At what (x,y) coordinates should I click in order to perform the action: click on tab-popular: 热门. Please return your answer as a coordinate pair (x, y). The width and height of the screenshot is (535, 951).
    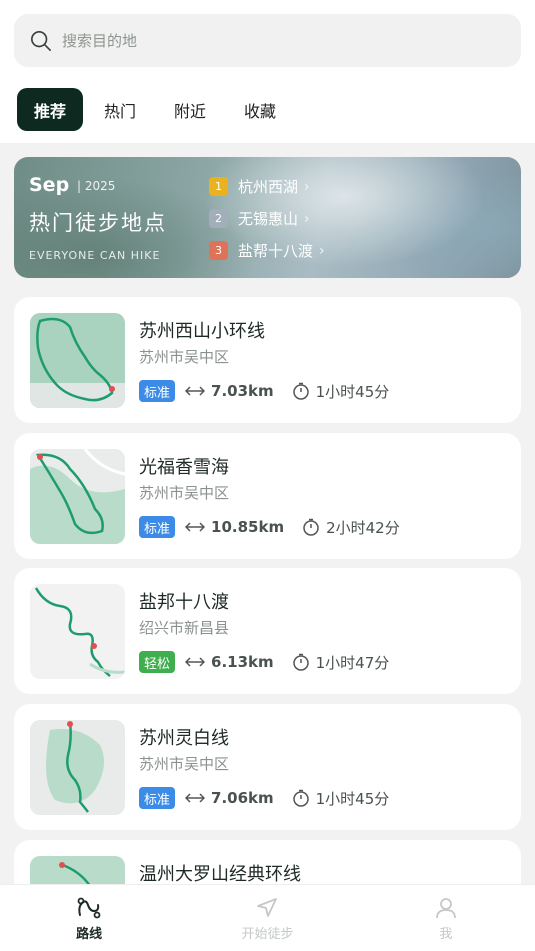
    Looking at the image, I should click on (120, 109).